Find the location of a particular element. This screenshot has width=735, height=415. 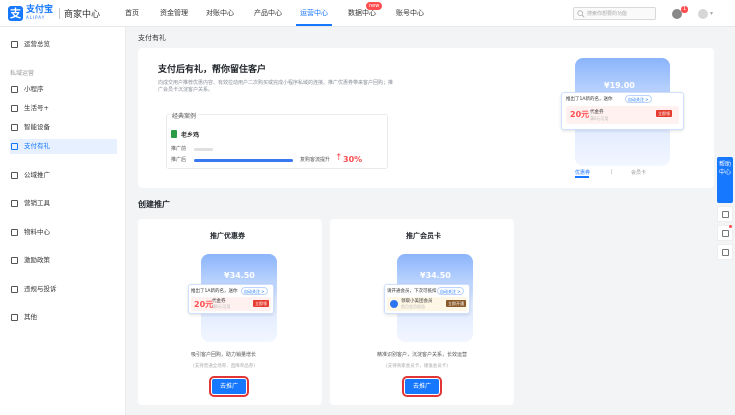

coupon-ticket-button: 立即领 is located at coordinates (261, 303).